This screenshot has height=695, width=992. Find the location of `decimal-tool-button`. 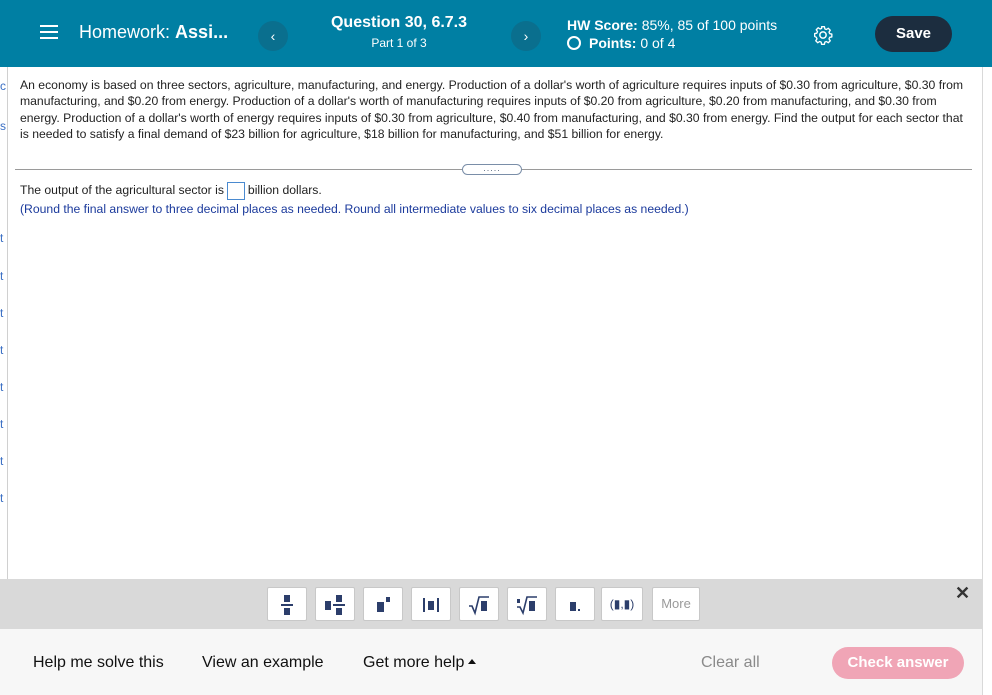

decimal-tool-button is located at coordinates (575, 604).